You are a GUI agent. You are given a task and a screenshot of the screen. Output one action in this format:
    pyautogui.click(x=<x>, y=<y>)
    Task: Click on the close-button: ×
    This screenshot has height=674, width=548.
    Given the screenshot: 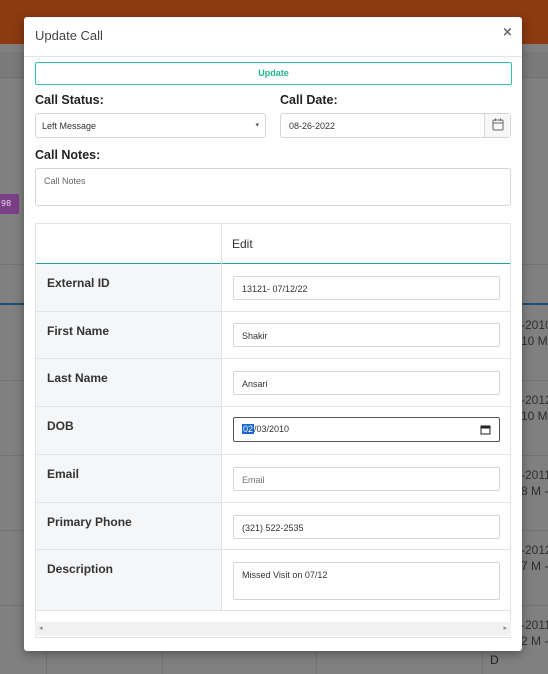 What is the action you would take?
    pyautogui.click(x=507, y=32)
    